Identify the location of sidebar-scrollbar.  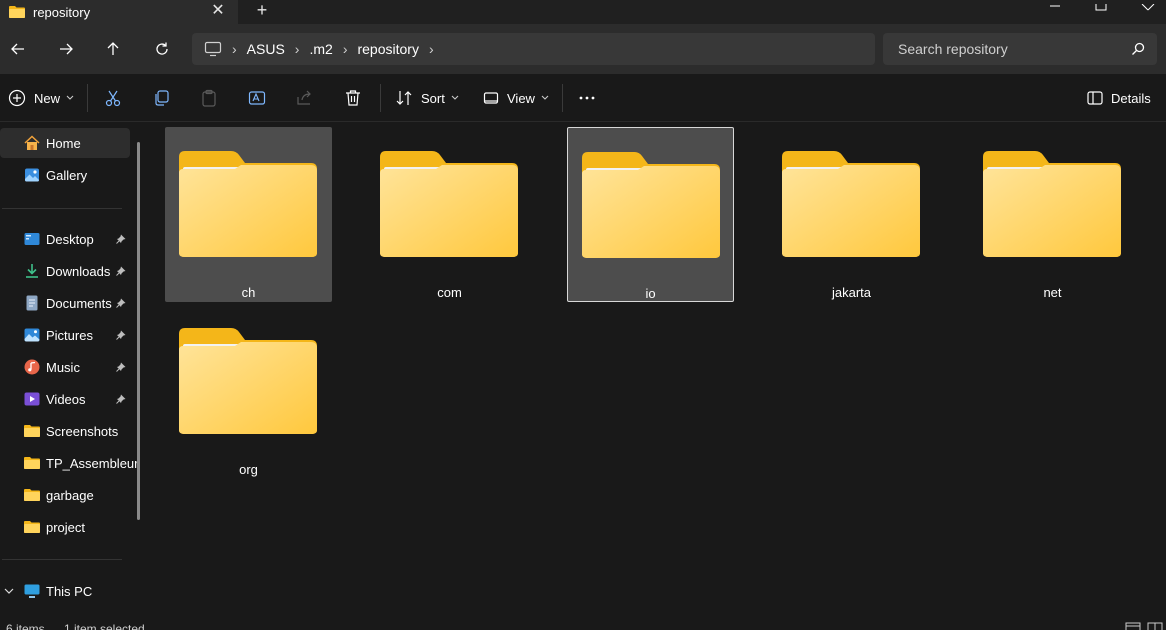
(138, 331).